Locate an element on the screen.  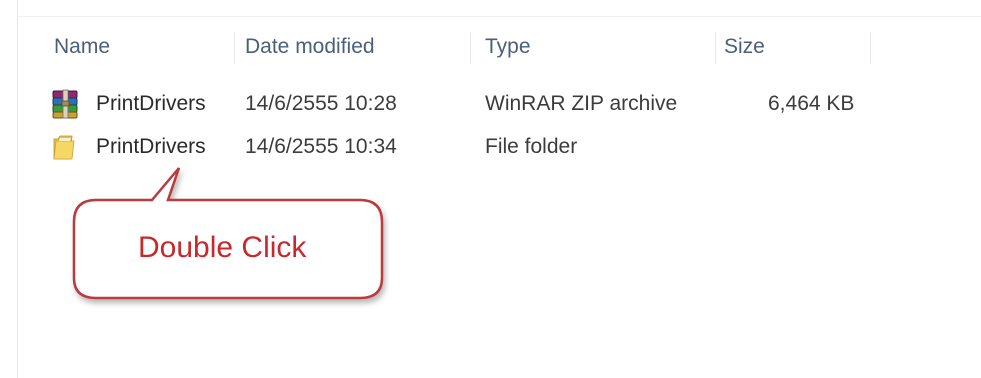
pane-top-border is located at coordinates (499, 16).